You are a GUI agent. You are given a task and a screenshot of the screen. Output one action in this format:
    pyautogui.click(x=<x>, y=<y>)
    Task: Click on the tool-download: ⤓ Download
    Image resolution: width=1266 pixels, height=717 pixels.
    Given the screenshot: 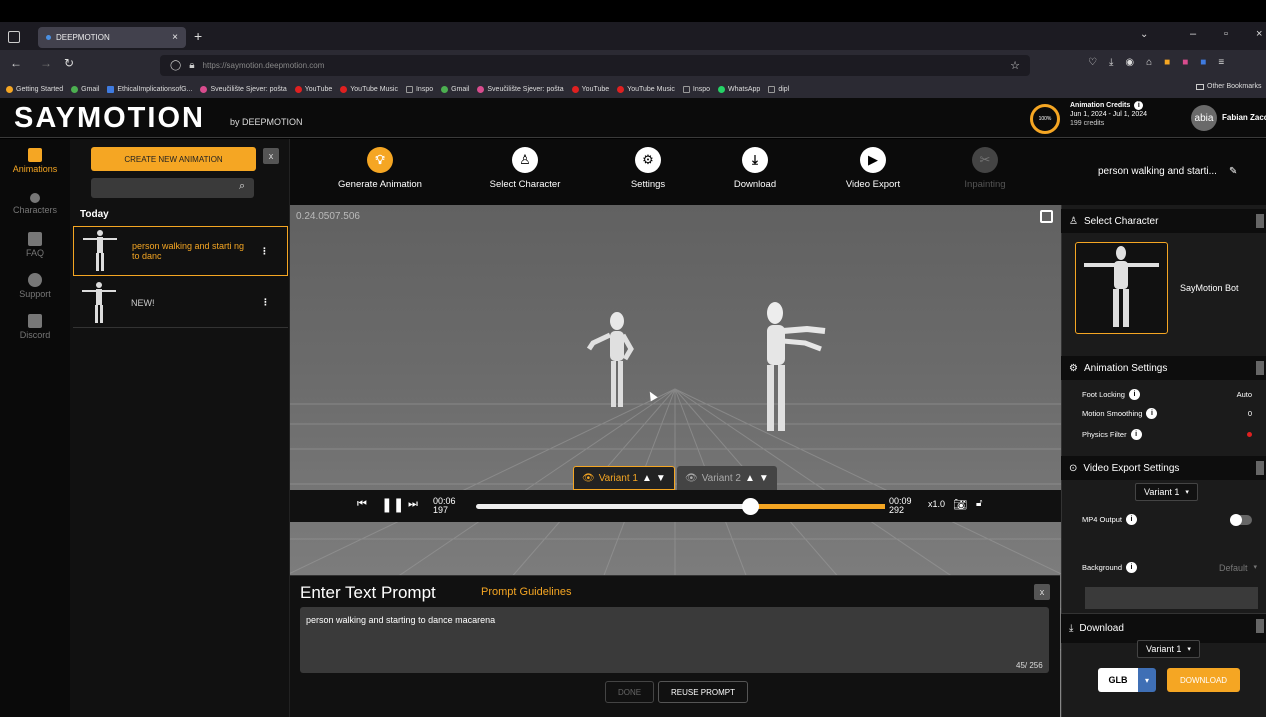 What is the action you would take?
    pyautogui.click(x=755, y=168)
    